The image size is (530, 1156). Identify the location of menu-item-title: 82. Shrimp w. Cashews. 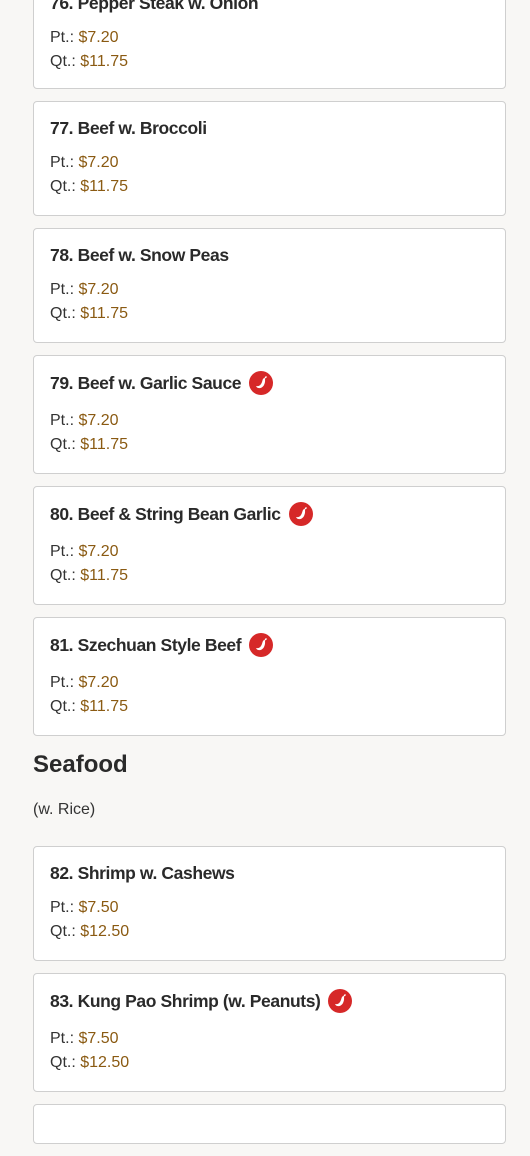
(142, 873).